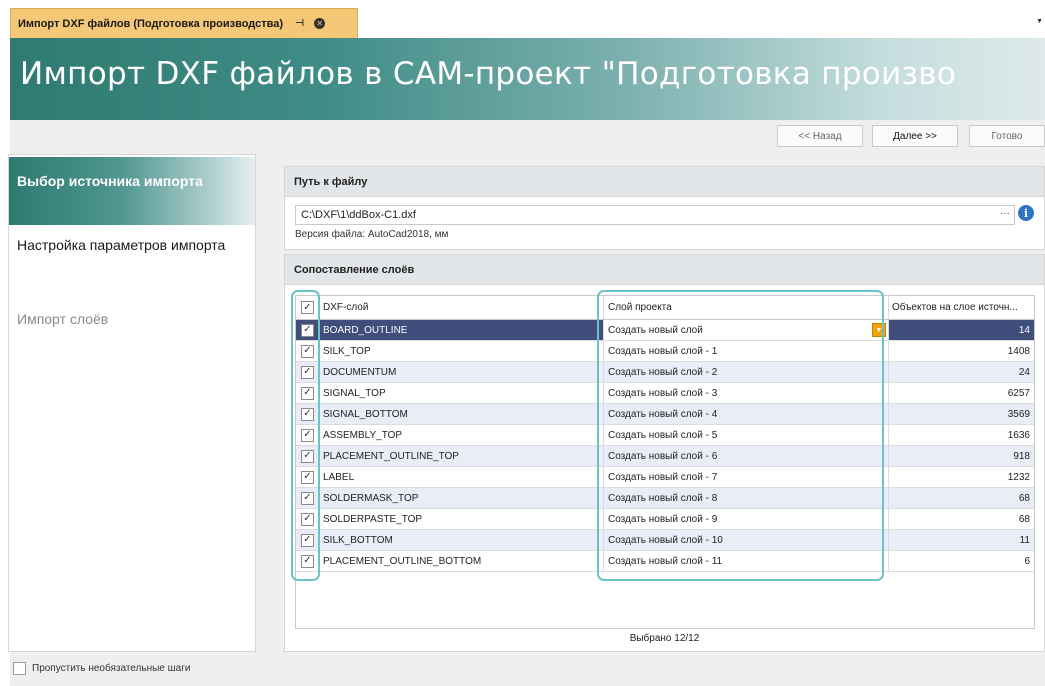  I want to click on project-layer-value: Создать новый слой - 5, so click(663, 435).